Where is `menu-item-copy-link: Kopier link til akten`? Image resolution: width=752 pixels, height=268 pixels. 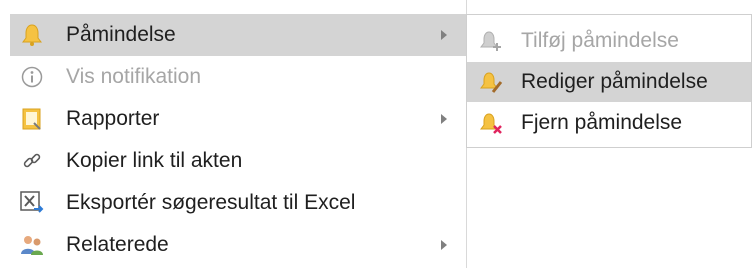 menu-item-copy-link: Kopier link til akten is located at coordinates (238, 161).